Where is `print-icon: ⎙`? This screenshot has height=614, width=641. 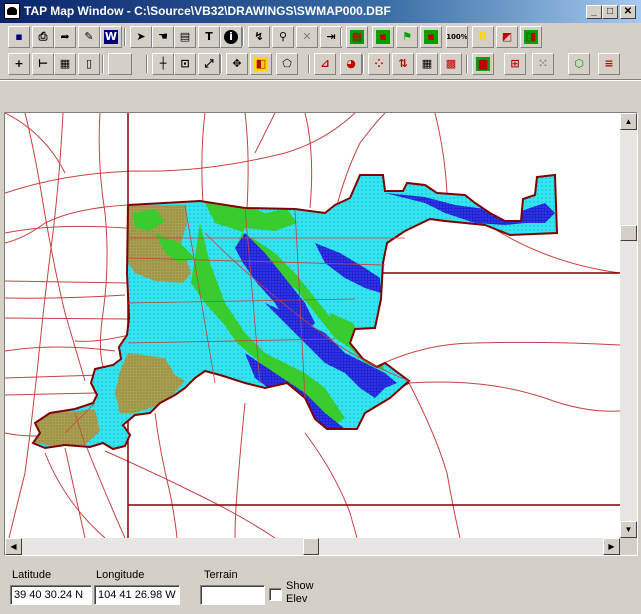
print-icon: ⎙ is located at coordinates (43, 36).